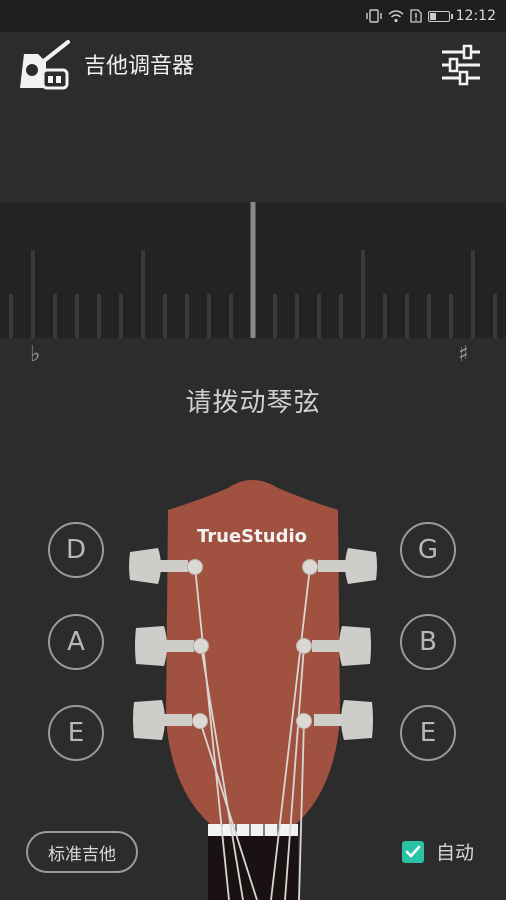 Image resolution: width=506 pixels, height=900 pixels. I want to click on guitar-logo-icon, so click(45, 65).